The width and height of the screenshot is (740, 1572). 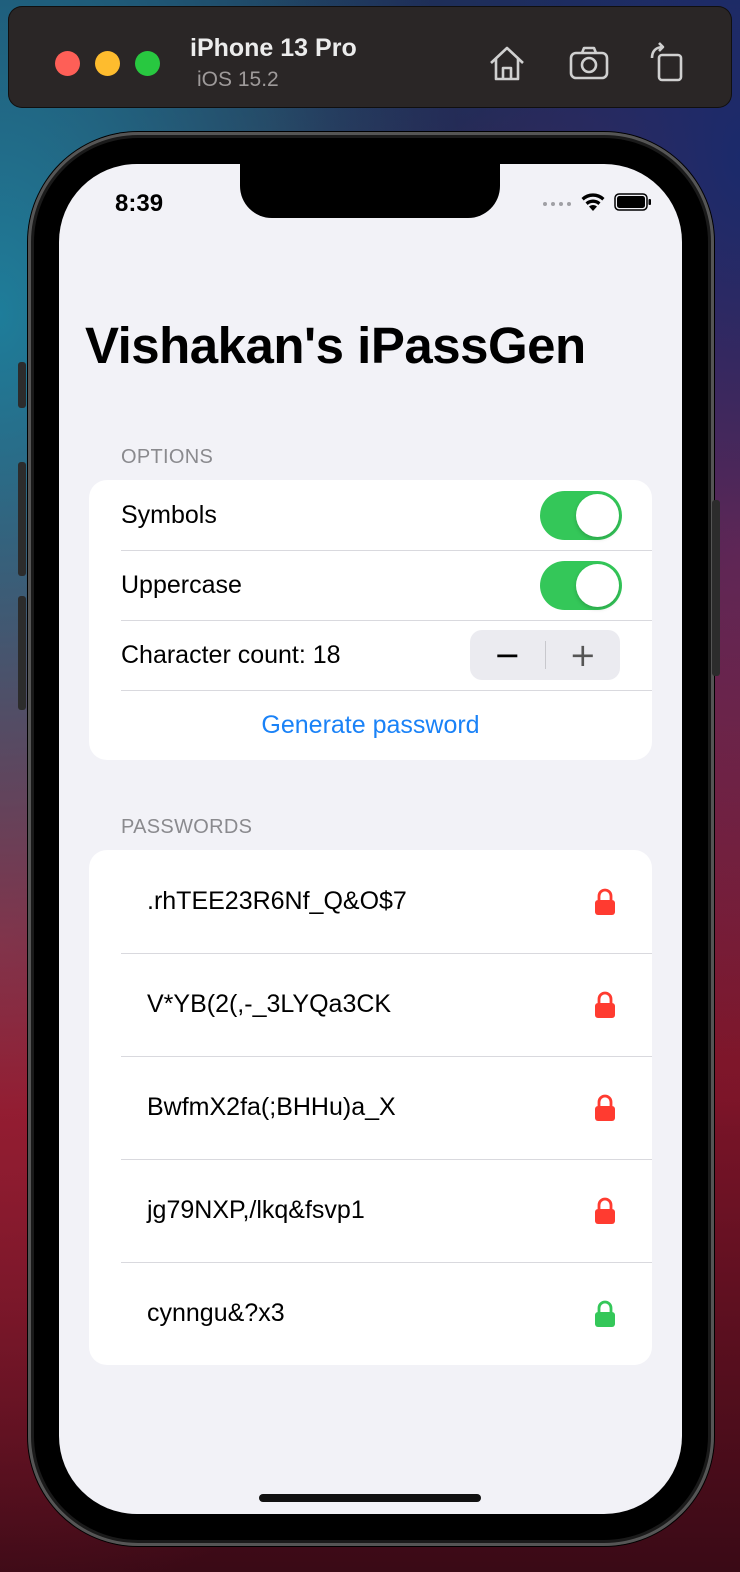 I want to click on home-icon, so click(x=507, y=63).